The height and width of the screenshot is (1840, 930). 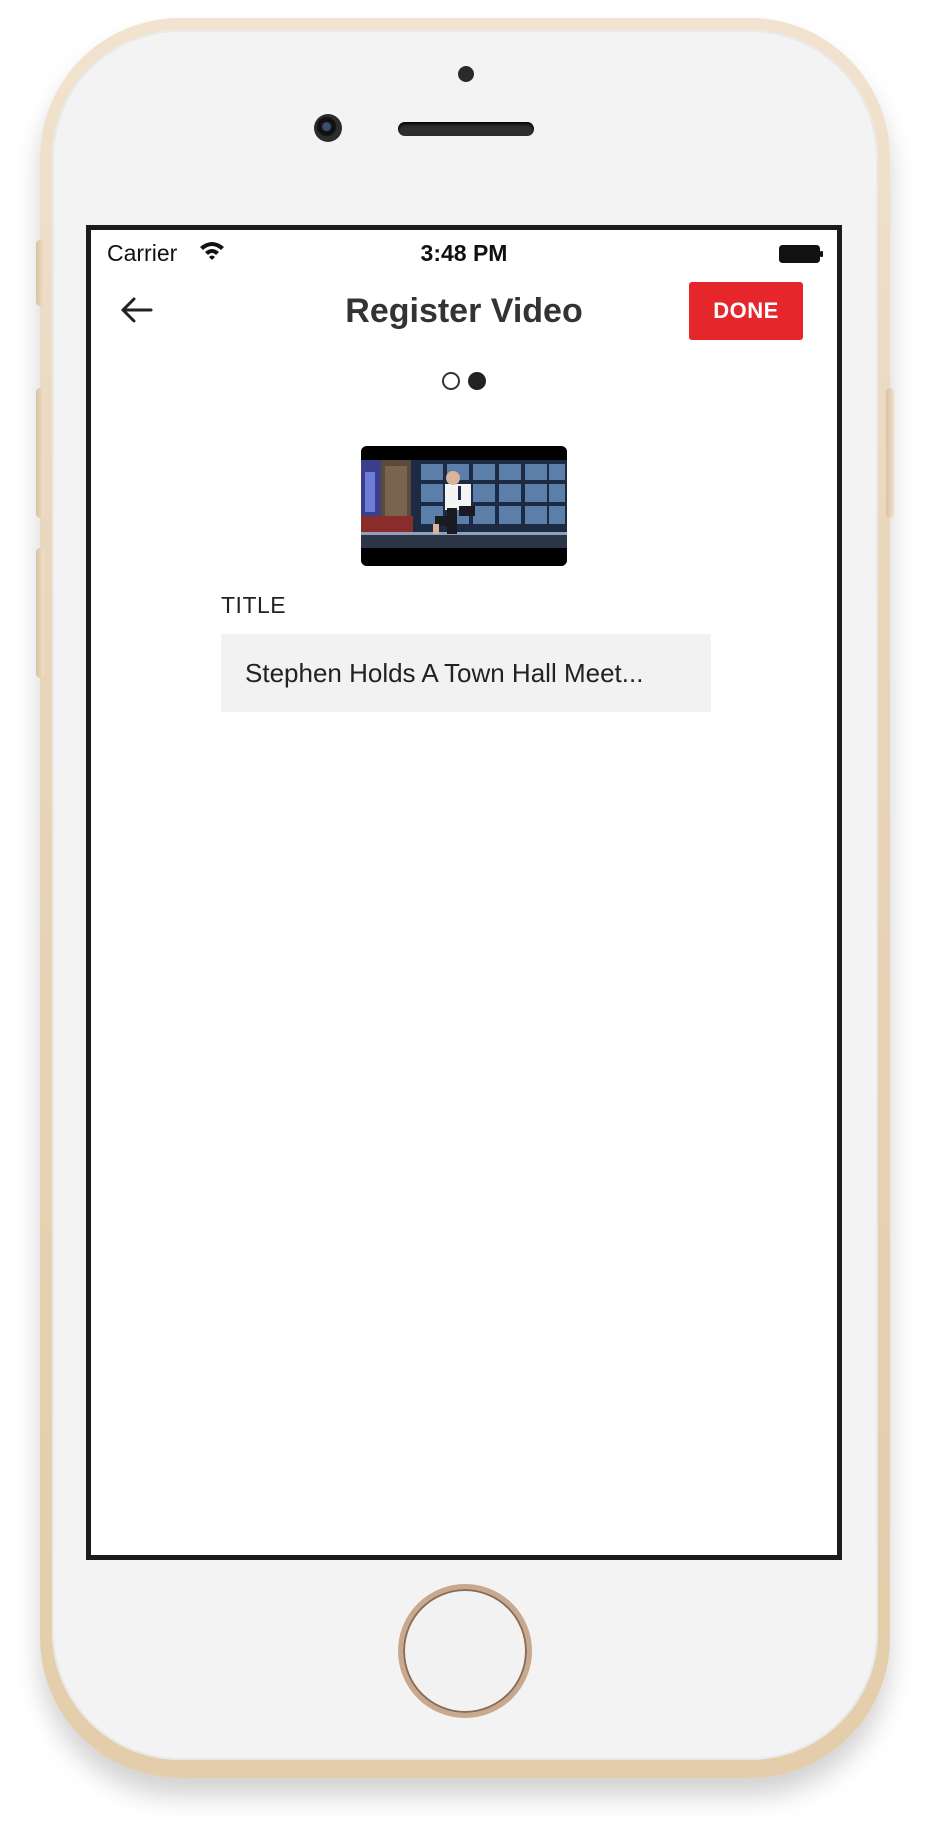 I want to click on volume-up-button, so click(x=40, y=453).